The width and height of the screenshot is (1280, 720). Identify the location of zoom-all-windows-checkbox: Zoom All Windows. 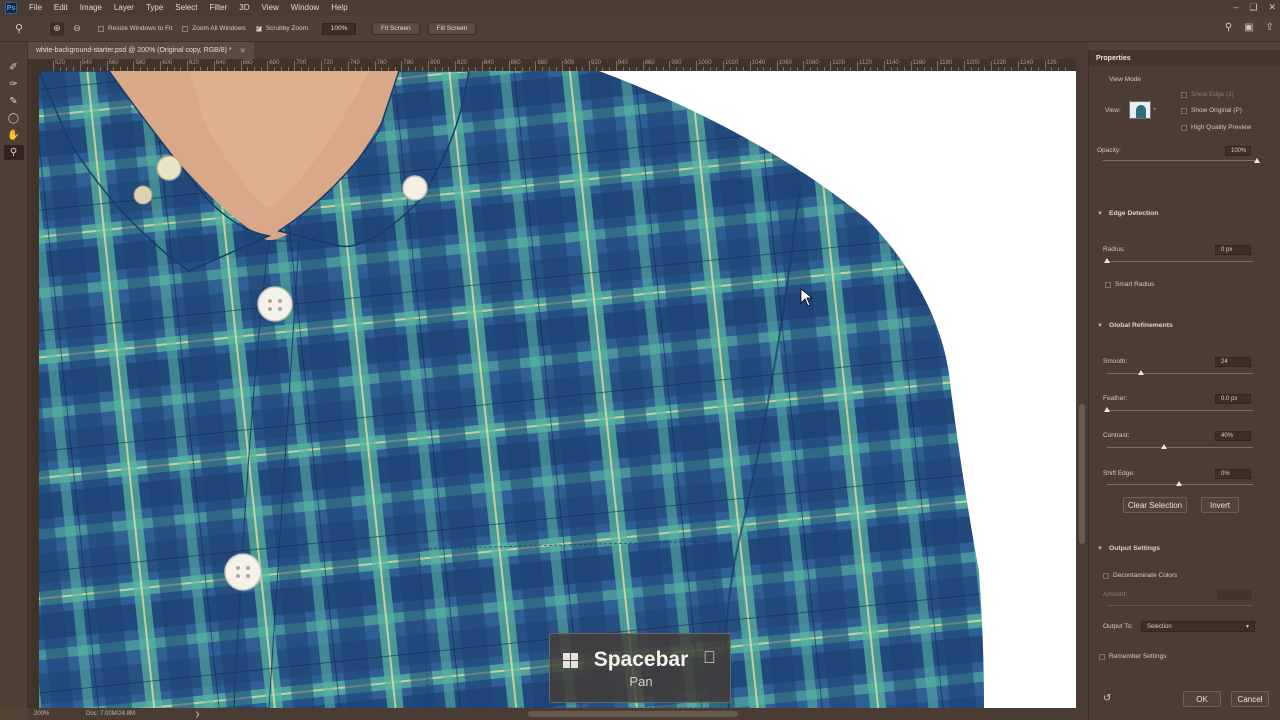
(214, 28).